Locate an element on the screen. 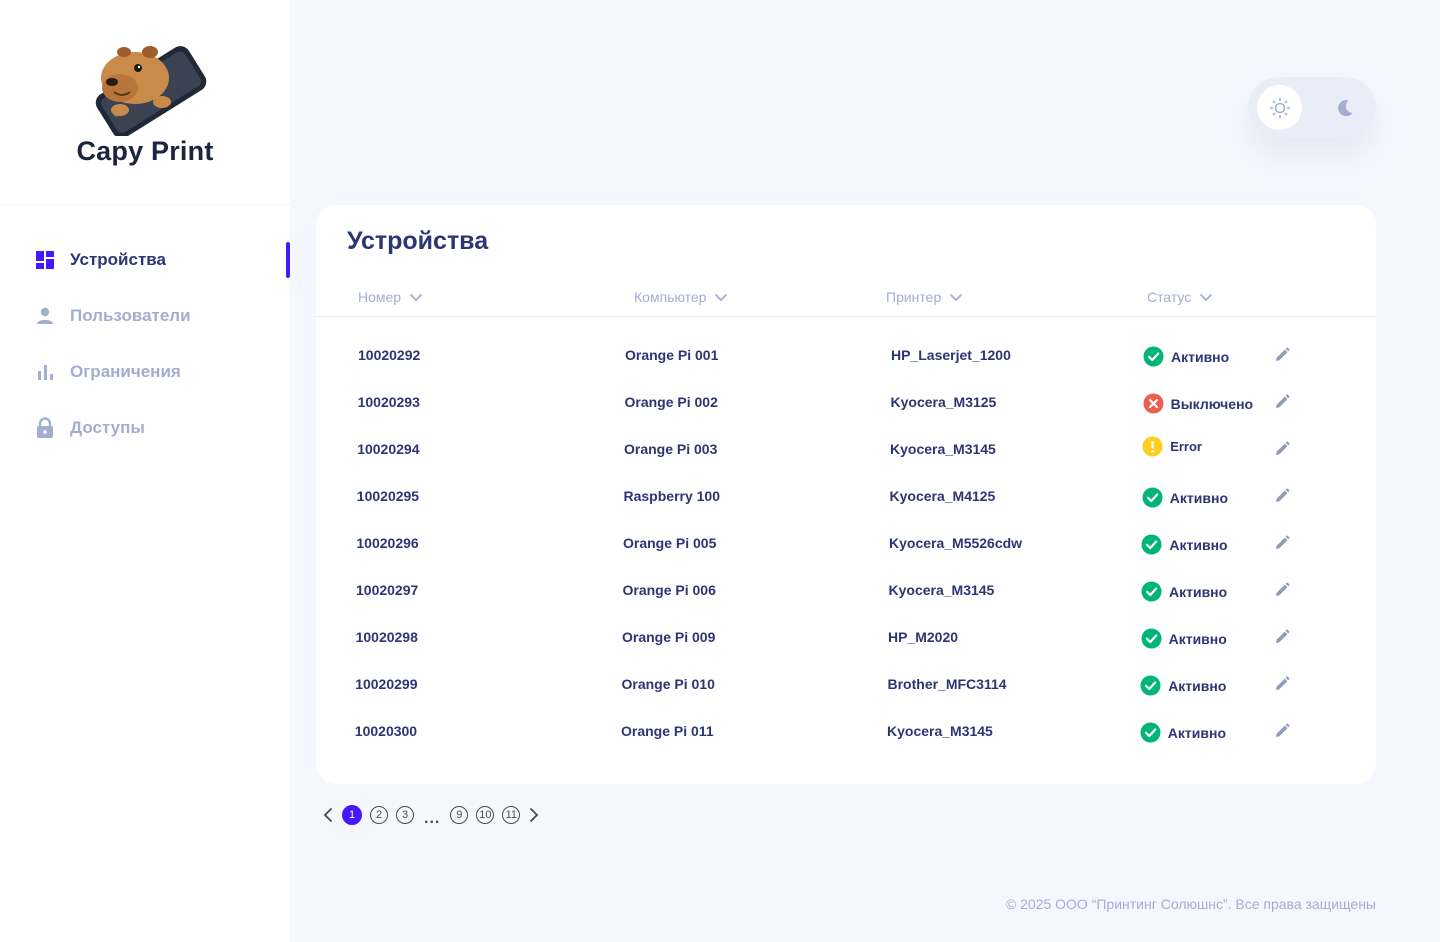  cell-computer: Orange Pi 003 is located at coordinates (671, 449).